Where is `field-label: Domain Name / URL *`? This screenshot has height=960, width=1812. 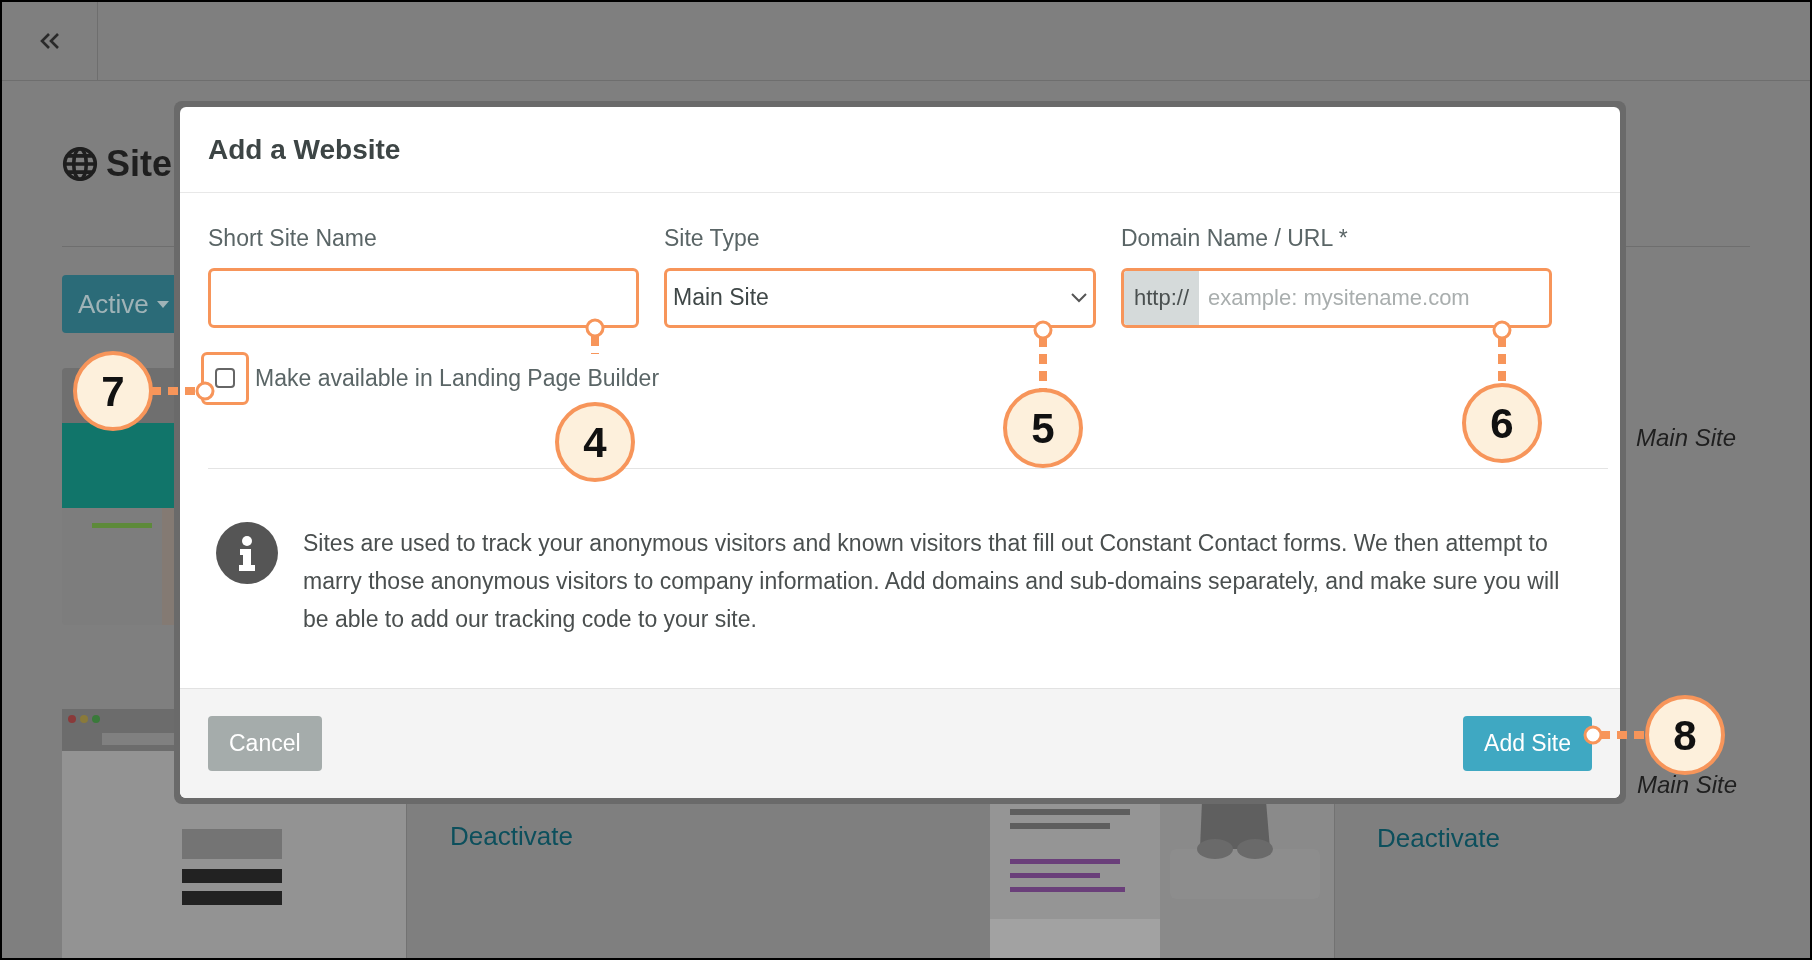 field-label: Domain Name / URL * is located at coordinates (1235, 238).